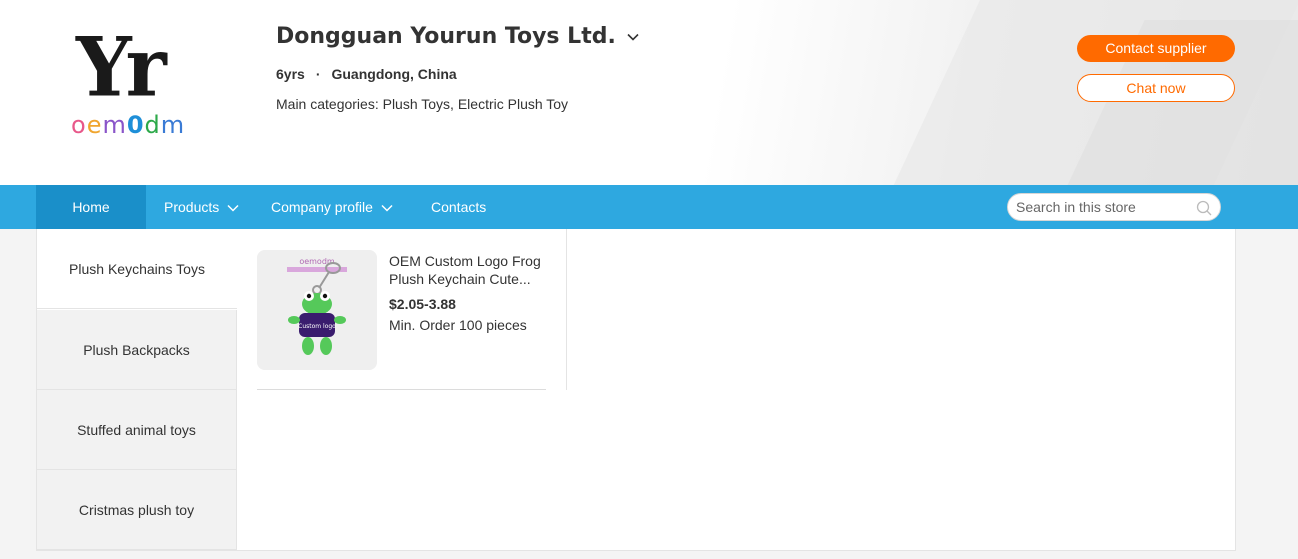  What do you see at coordinates (446, 36) in the screenshot?
I see `company-name: Dongguan Yourun Toys Ltd.` at bounding box center [446, 36].